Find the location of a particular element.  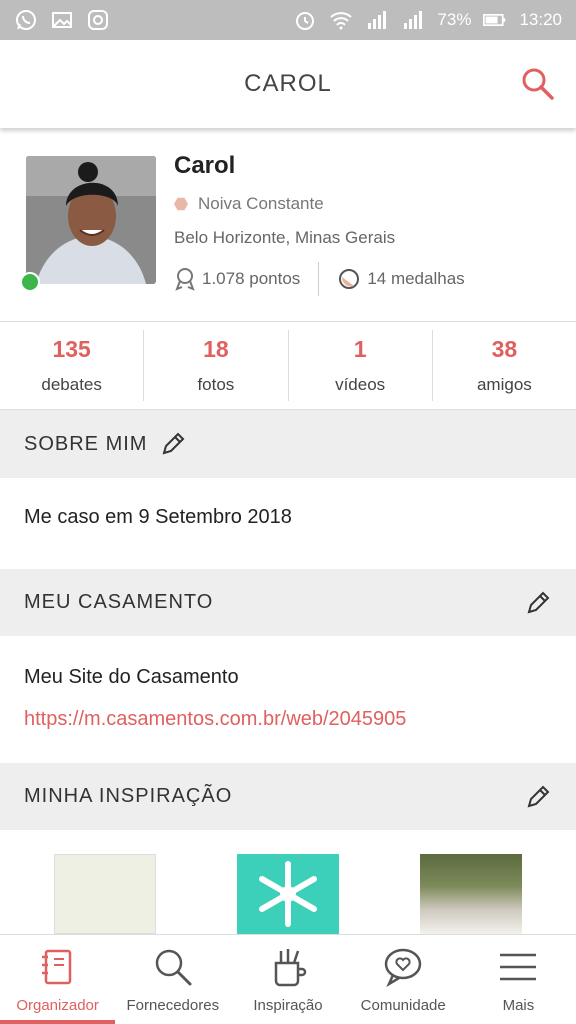

app-bar: CAROL is located at coordinates (288, 84).